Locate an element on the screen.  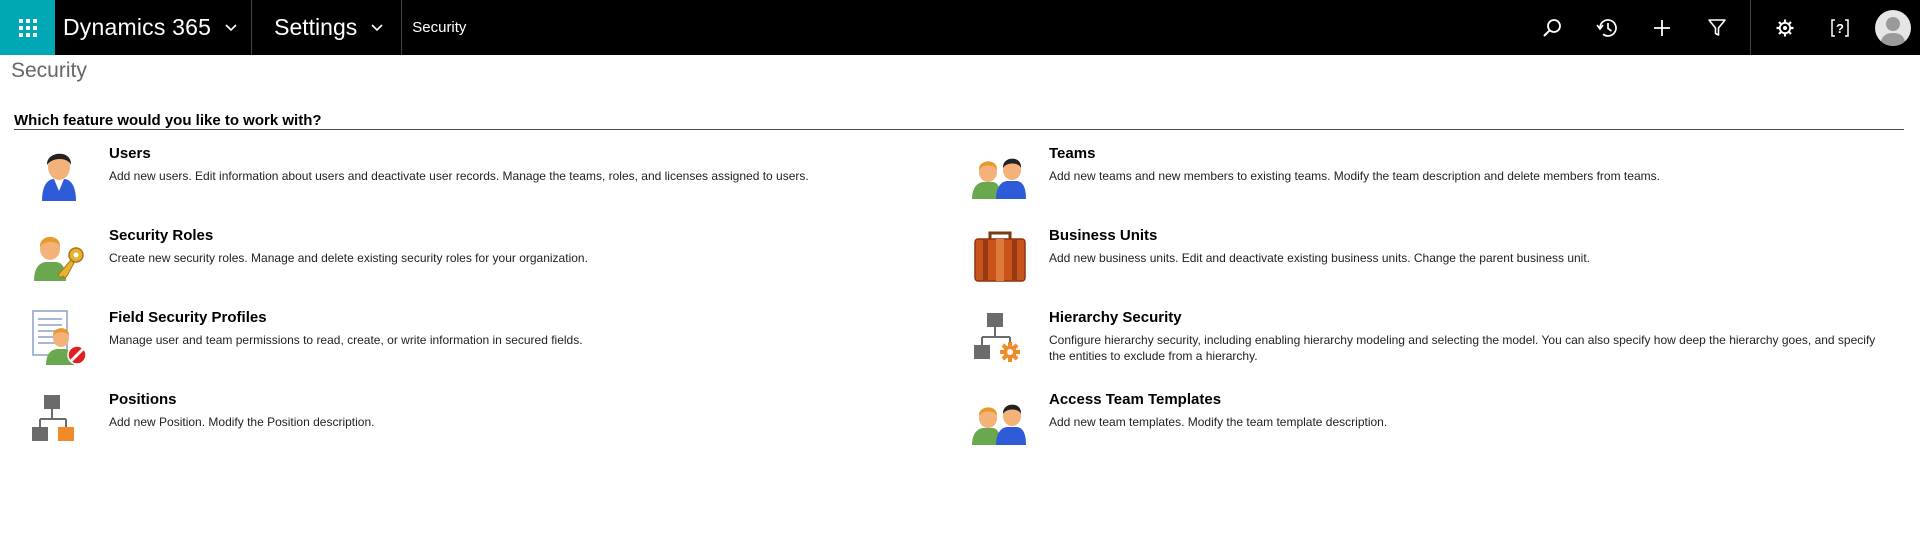
app-switcher: Dynamics 365 is located at coordinates (154, 27).